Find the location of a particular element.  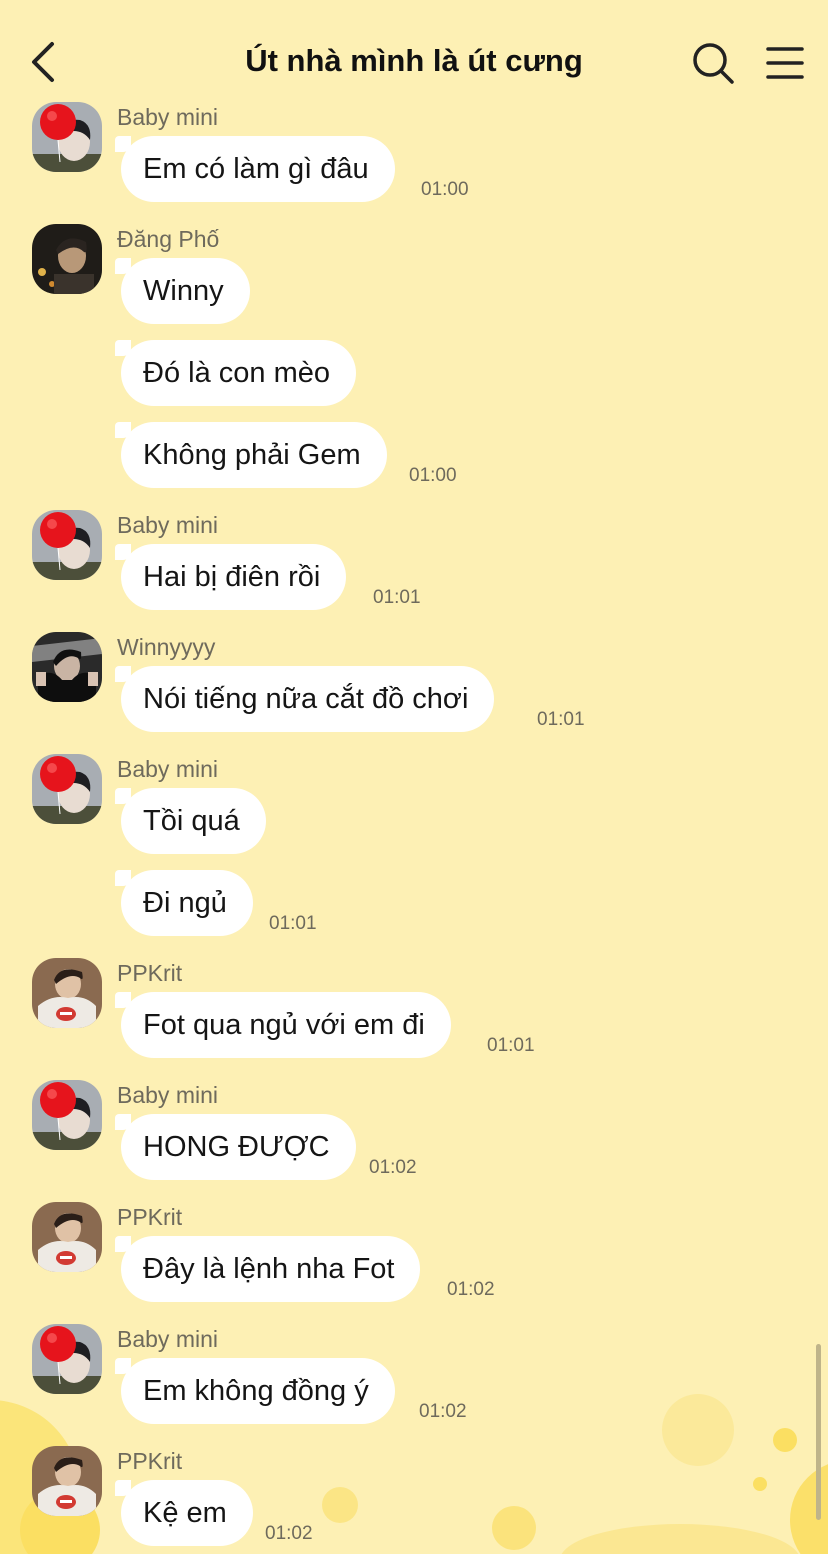

message-bubble: Em có làm gì đâu is located at coordinates (255, 169).